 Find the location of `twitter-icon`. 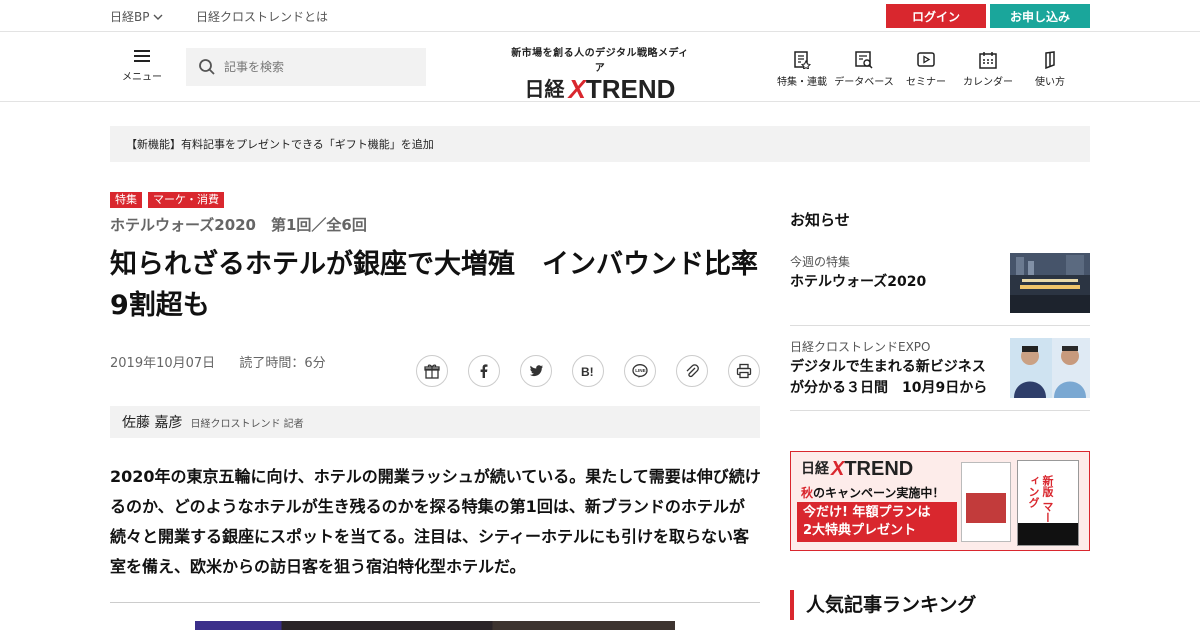

twitter-icon is located at coordinates (536, 371).